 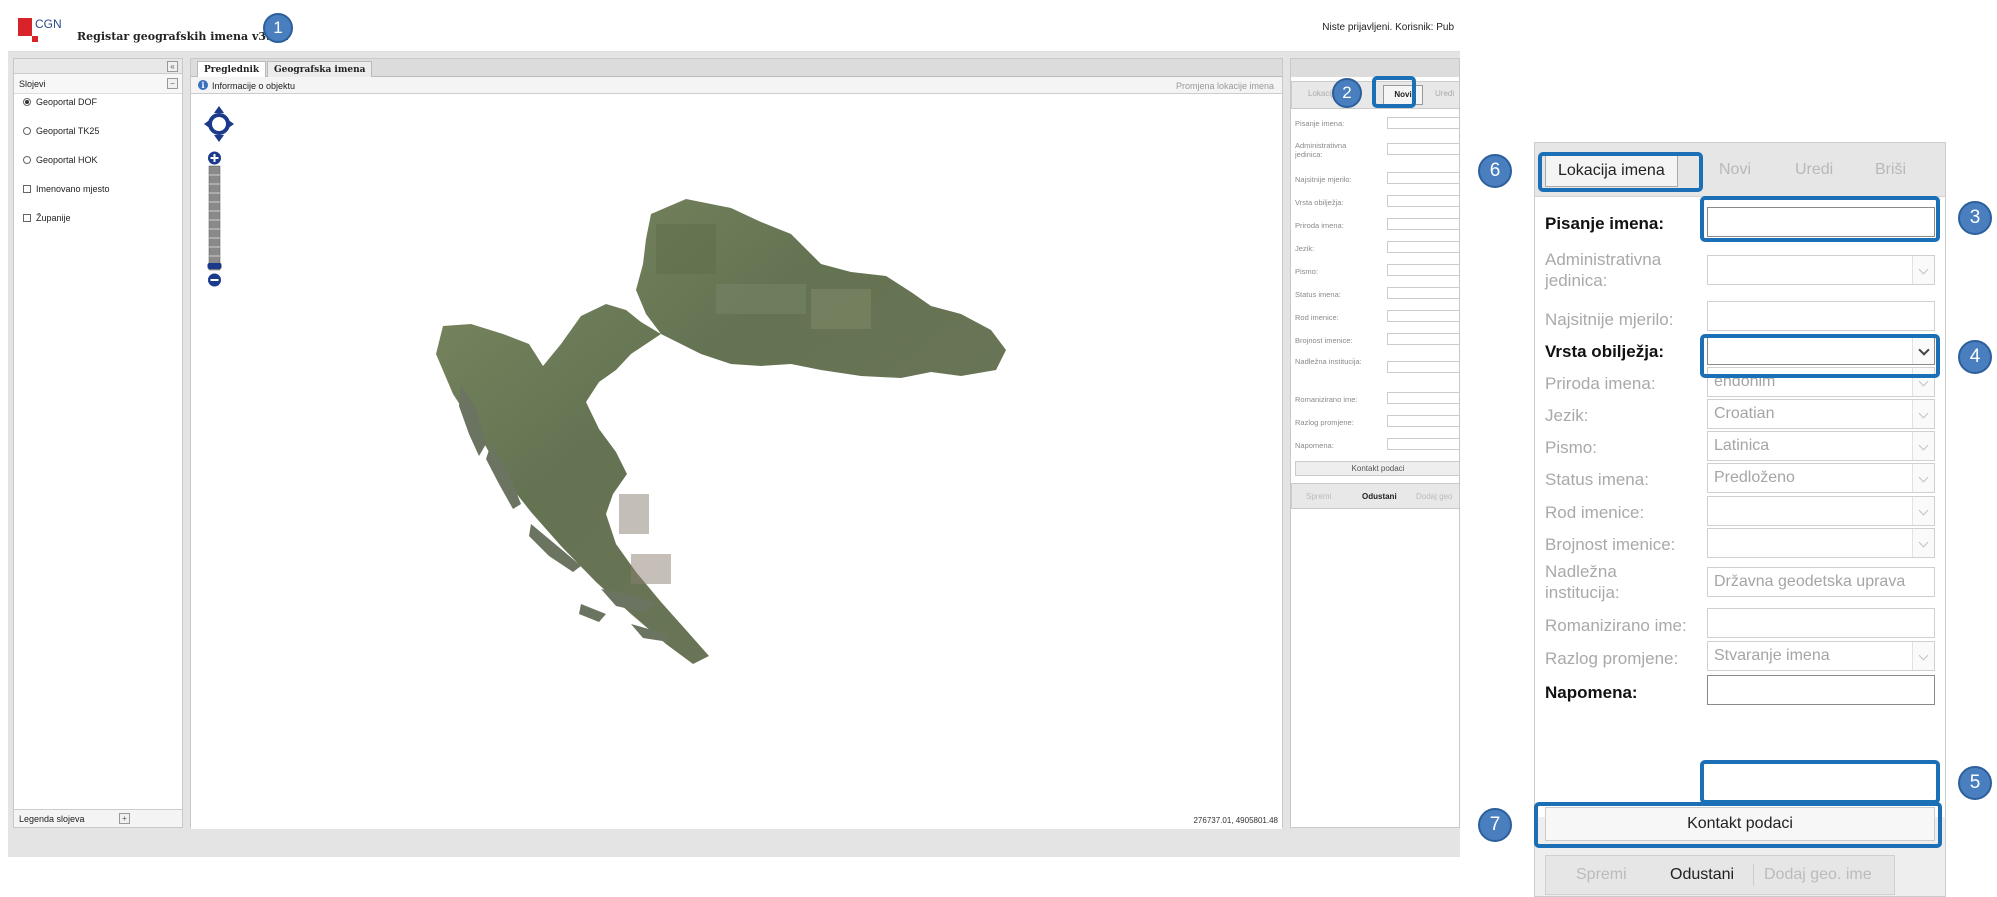 I want to click on move-location-button: Promjena lokacije imena, so click(x=1225, y=86).